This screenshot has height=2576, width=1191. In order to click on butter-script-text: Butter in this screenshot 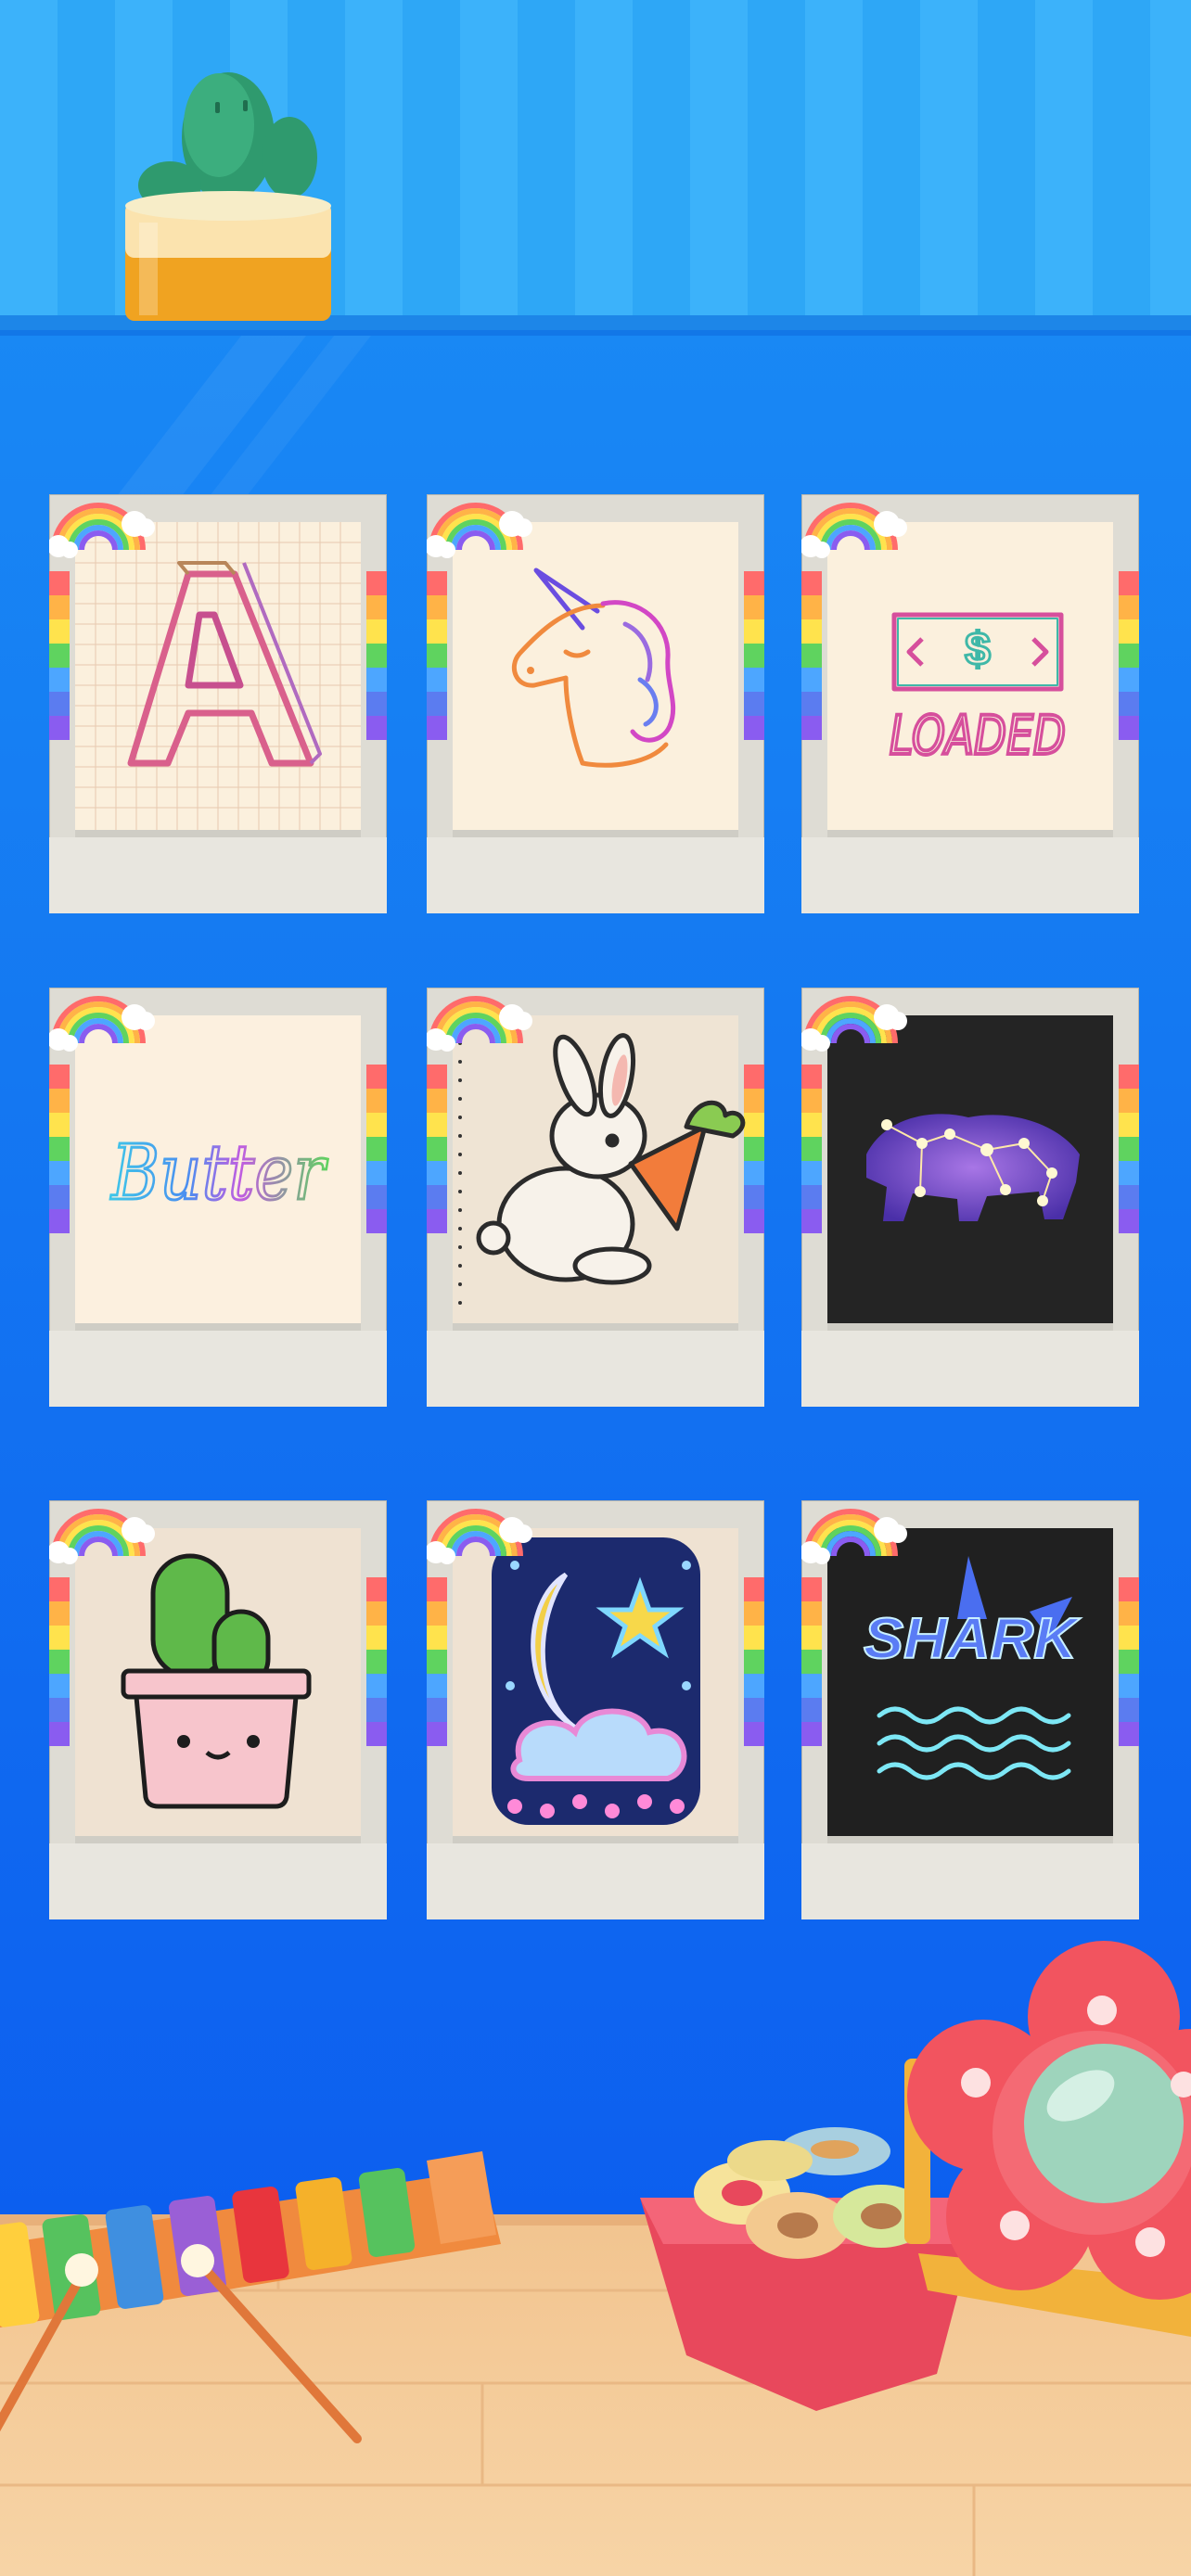, I will do `click(218, 1173)`.